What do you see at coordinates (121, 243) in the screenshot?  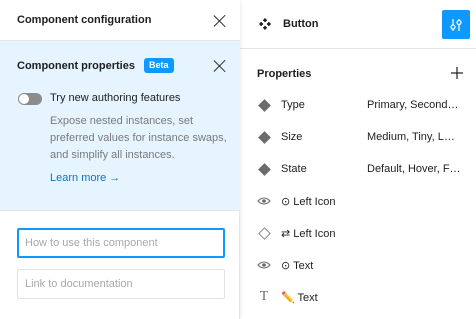 I see `usage-description-input` at bounding box center [121, 243].